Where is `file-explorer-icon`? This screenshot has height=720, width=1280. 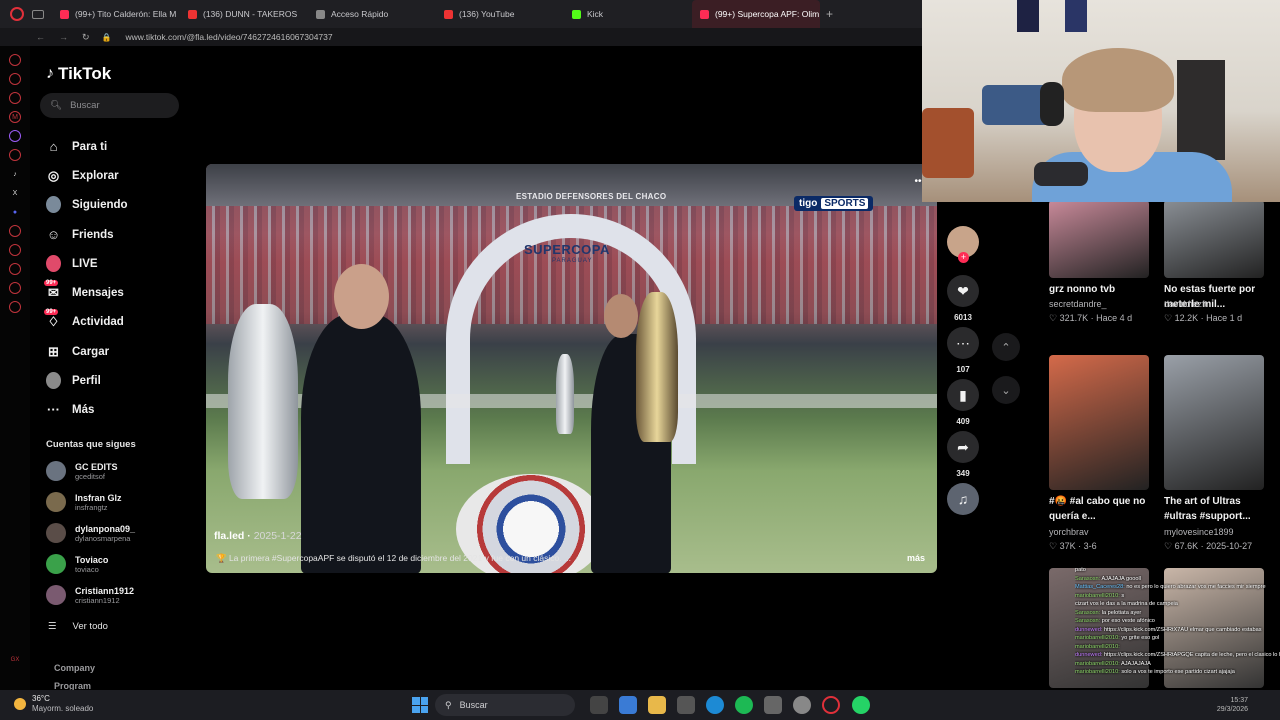 file-explorer-icon is located at coordinates (657, 705).